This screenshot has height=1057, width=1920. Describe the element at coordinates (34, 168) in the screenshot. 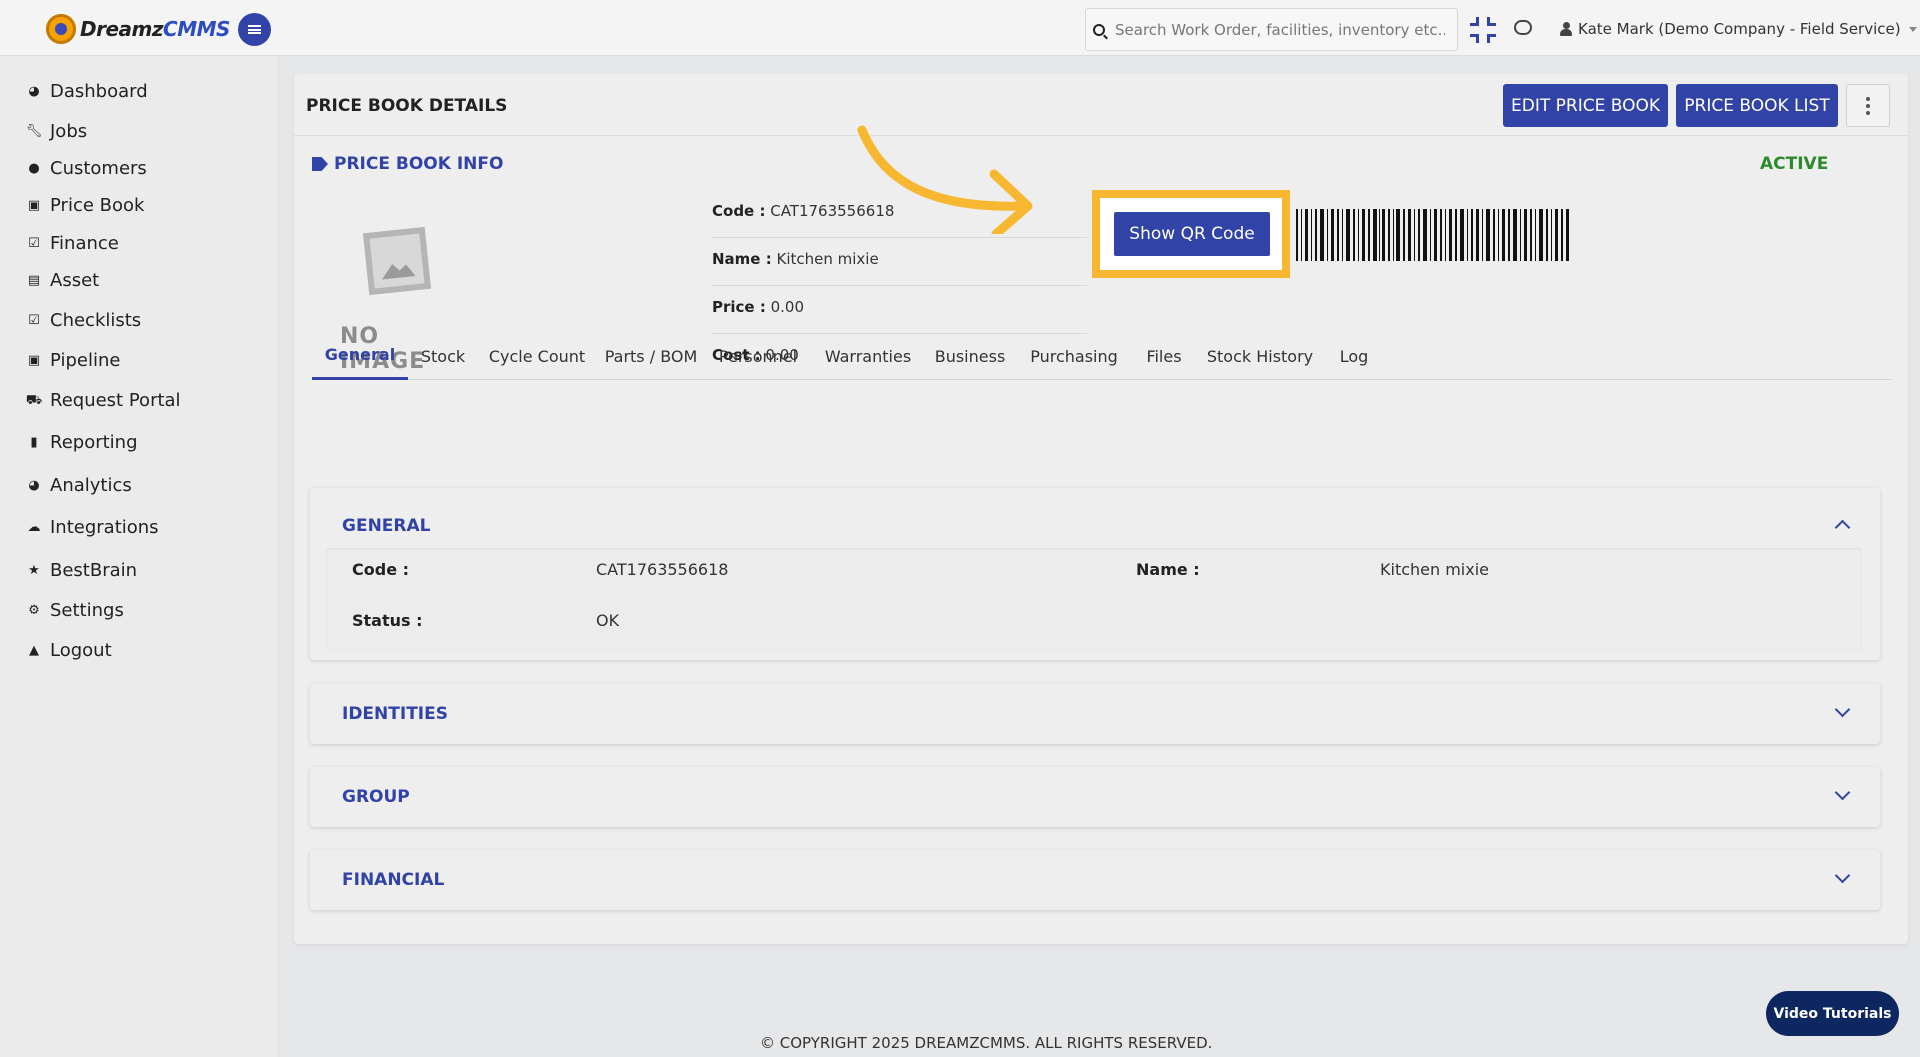

I see `users-icon: ●` at that location.